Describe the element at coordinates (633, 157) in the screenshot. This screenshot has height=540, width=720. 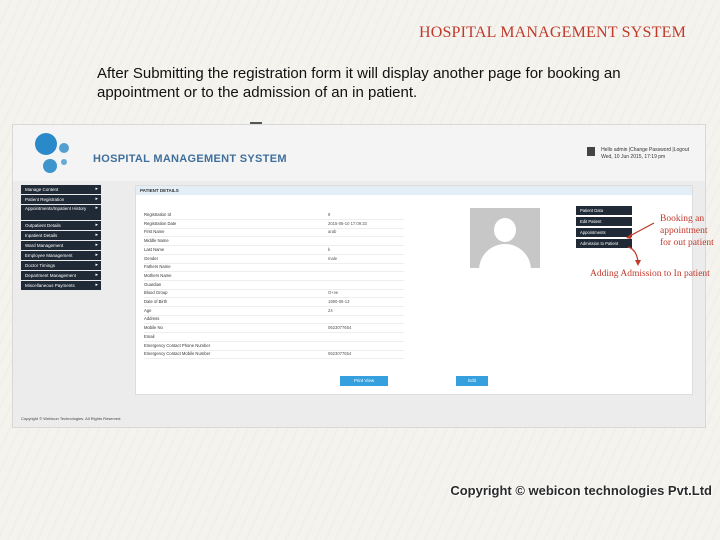
I see `current-datetime: Wed, 10 Jun 2015, 17:19 pm` at that location.